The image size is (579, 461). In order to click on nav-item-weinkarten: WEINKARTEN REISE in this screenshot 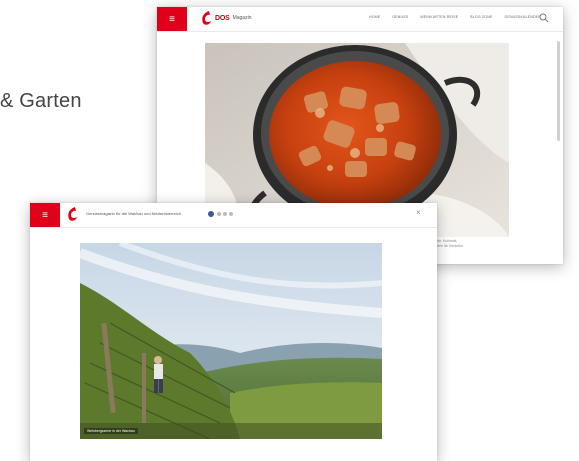, I will do `click(439, 17)`.